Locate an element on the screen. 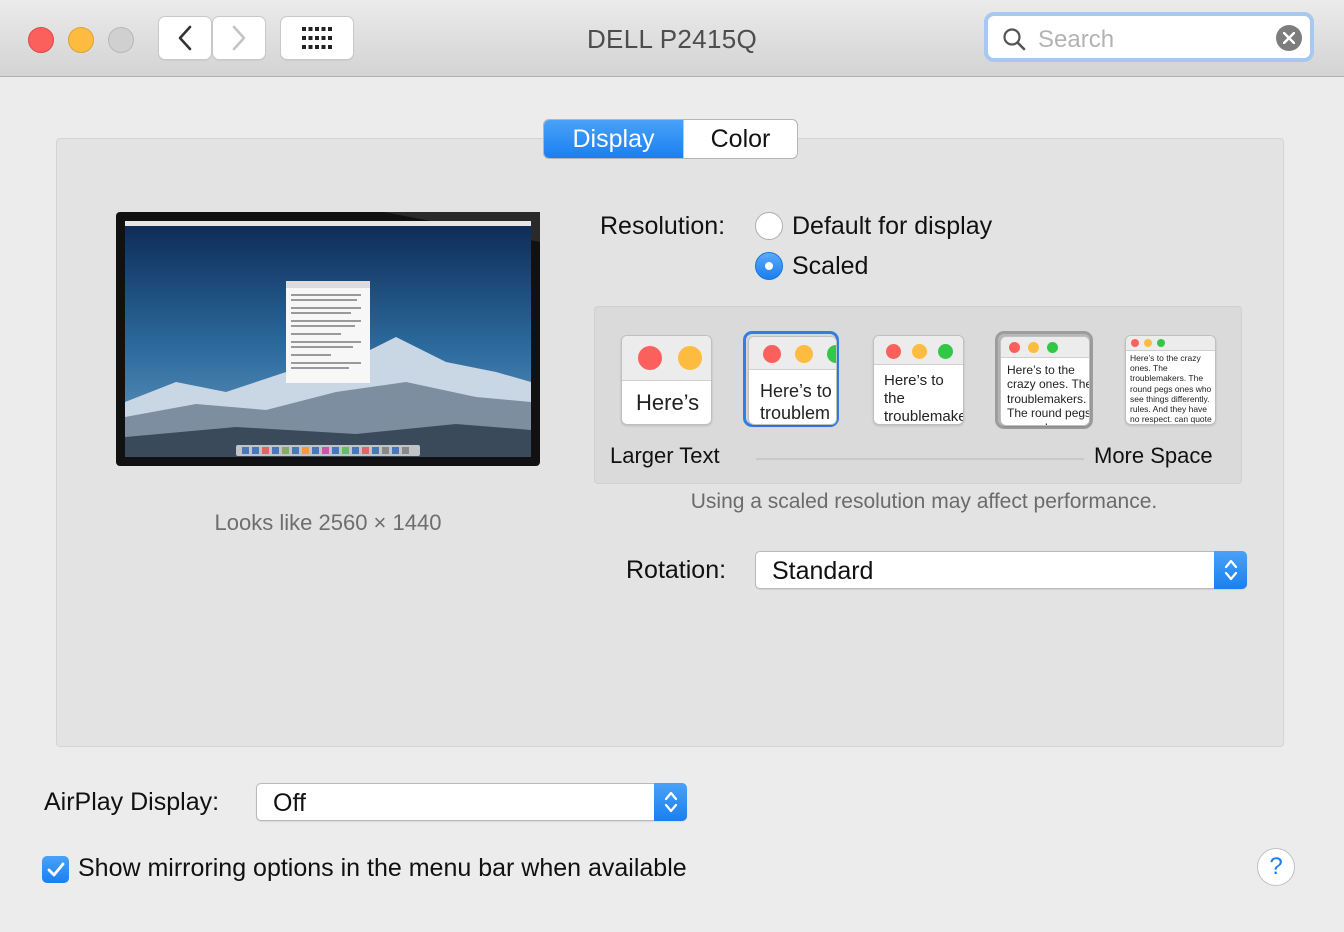  scale-option-larger-text: Here’s is located at coordinates (666, 380).